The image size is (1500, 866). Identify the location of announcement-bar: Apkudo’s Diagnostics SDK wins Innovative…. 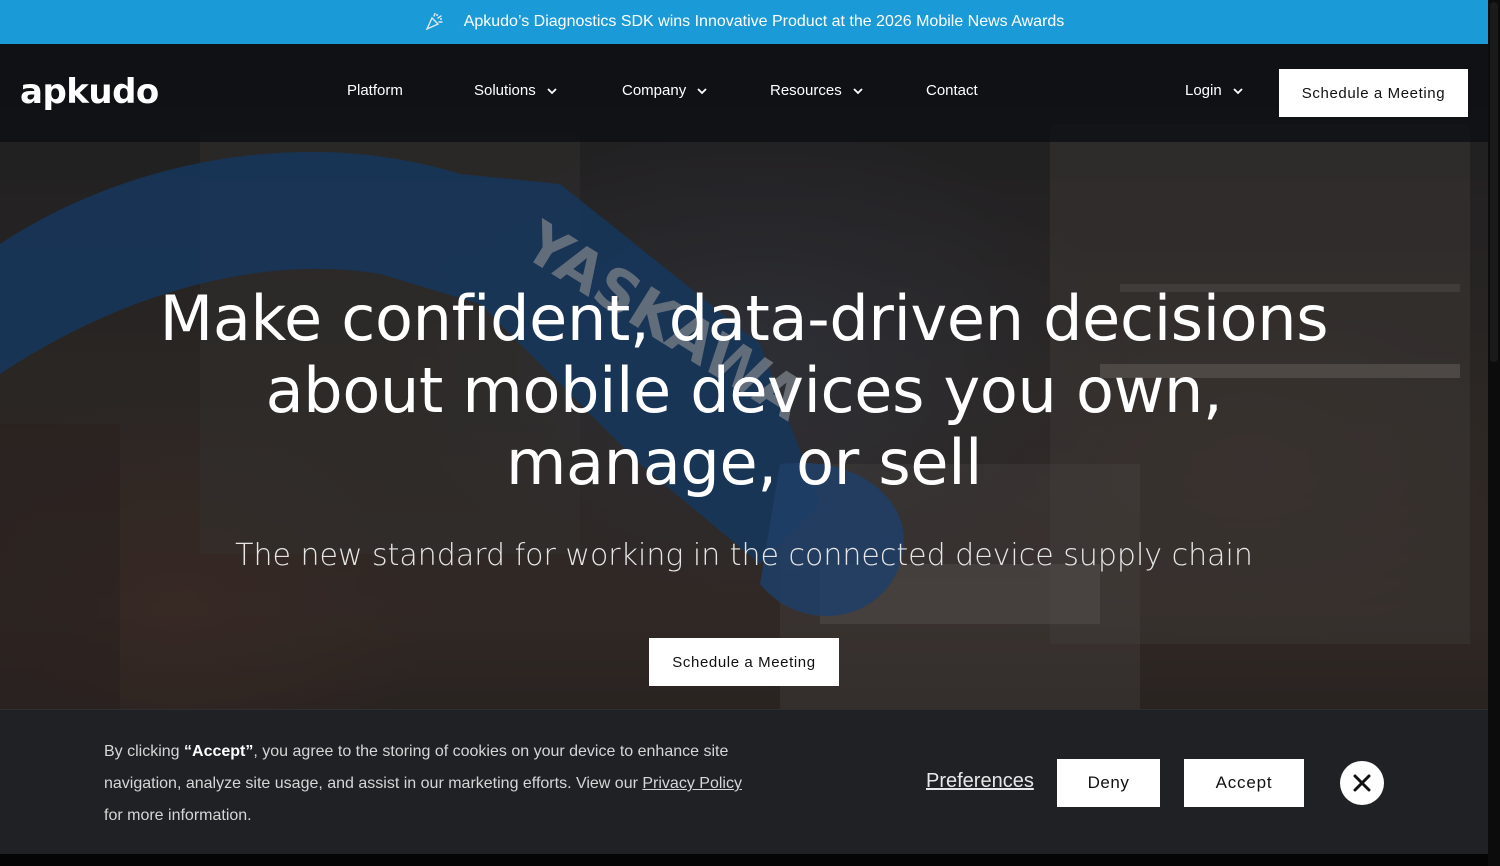
(744, 22).